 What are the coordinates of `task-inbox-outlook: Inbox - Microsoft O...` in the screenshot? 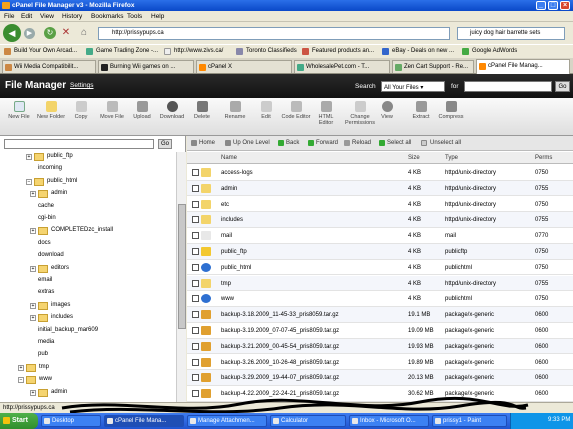 It's located at (389, 421).